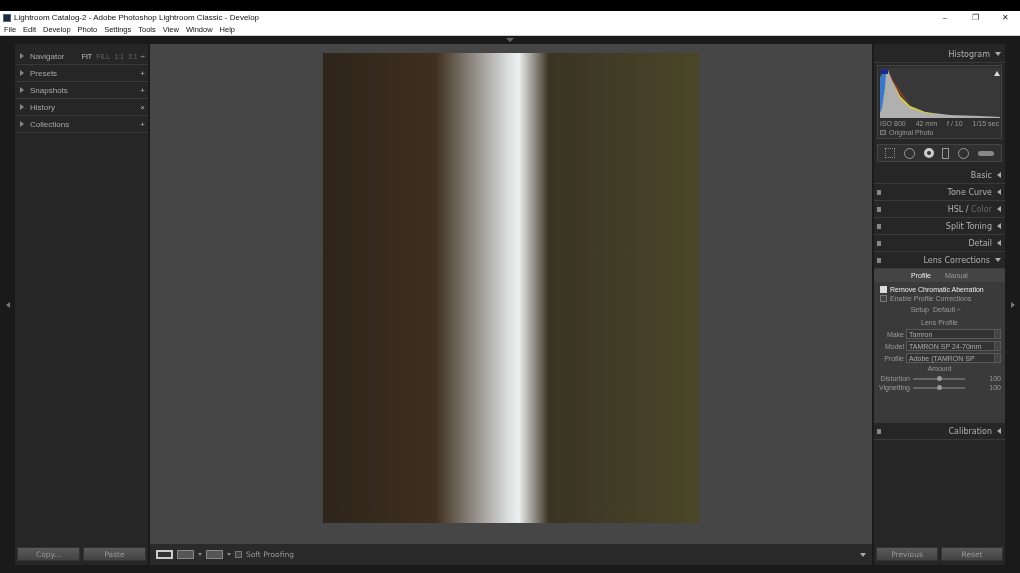  I want to click on panel-title: Snapshots, so click(49, 90).